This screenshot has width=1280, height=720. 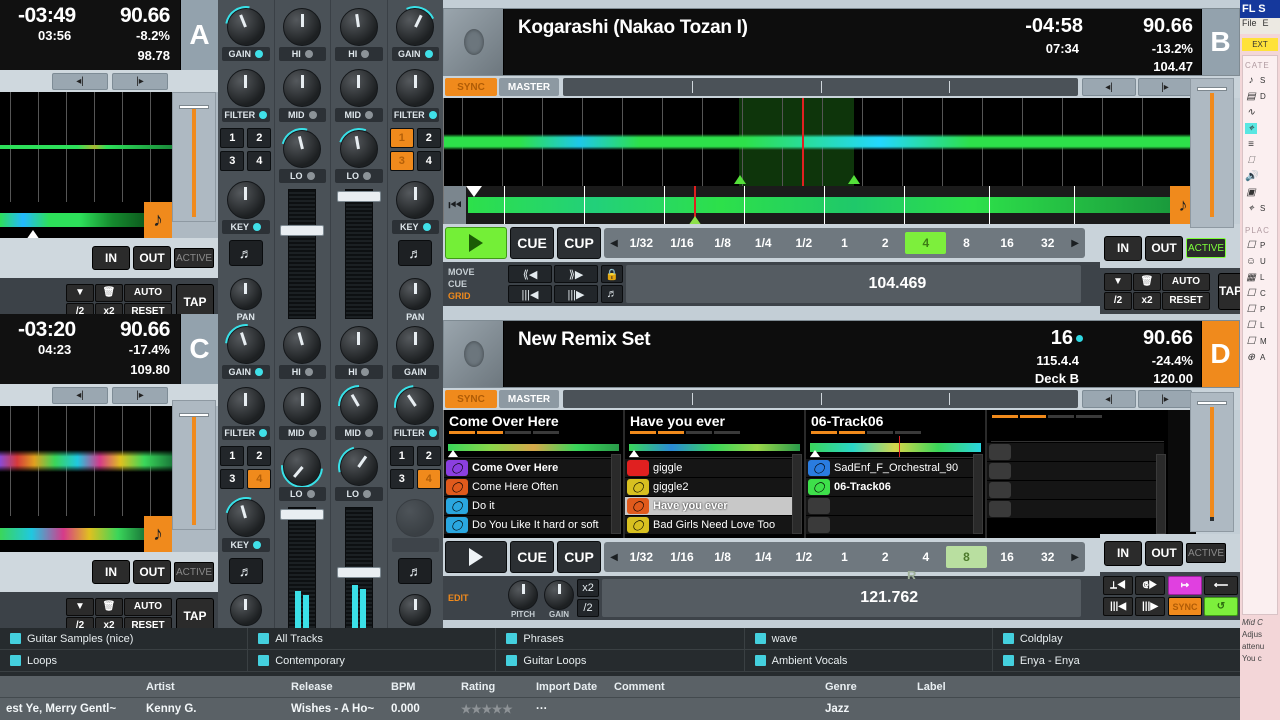 I want to click on favorite-wave: wave, so click(x=869, y=638).